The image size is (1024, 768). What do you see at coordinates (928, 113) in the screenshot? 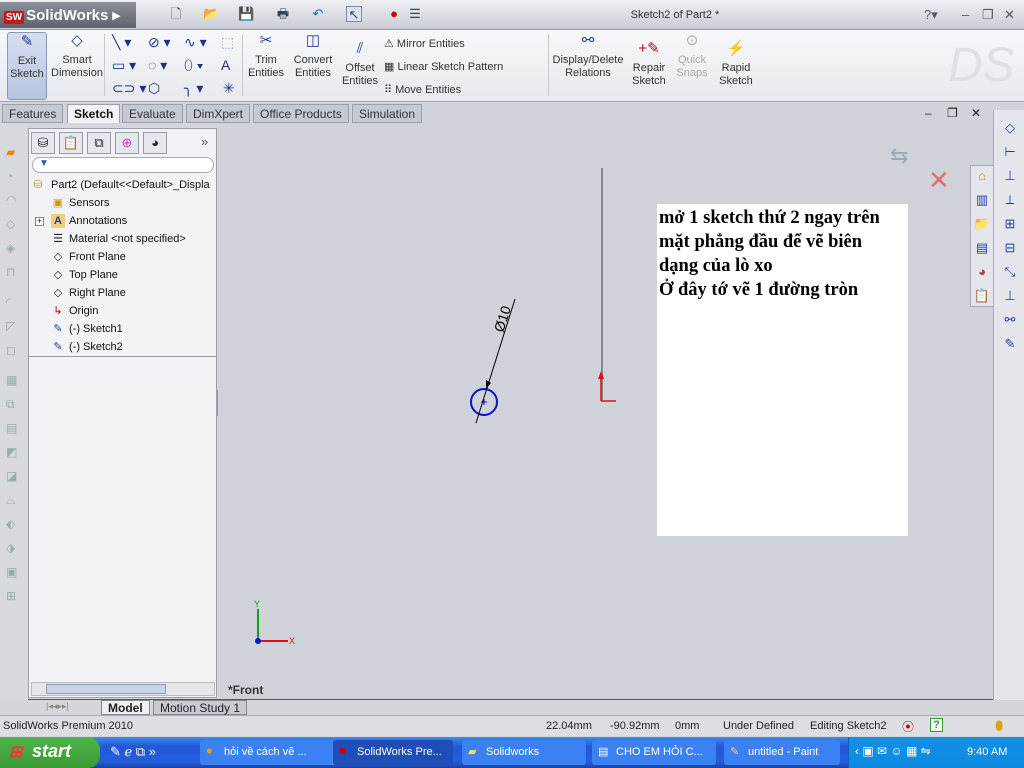
I see `doc-minimize-button: –` at bounding box center [928, 113].